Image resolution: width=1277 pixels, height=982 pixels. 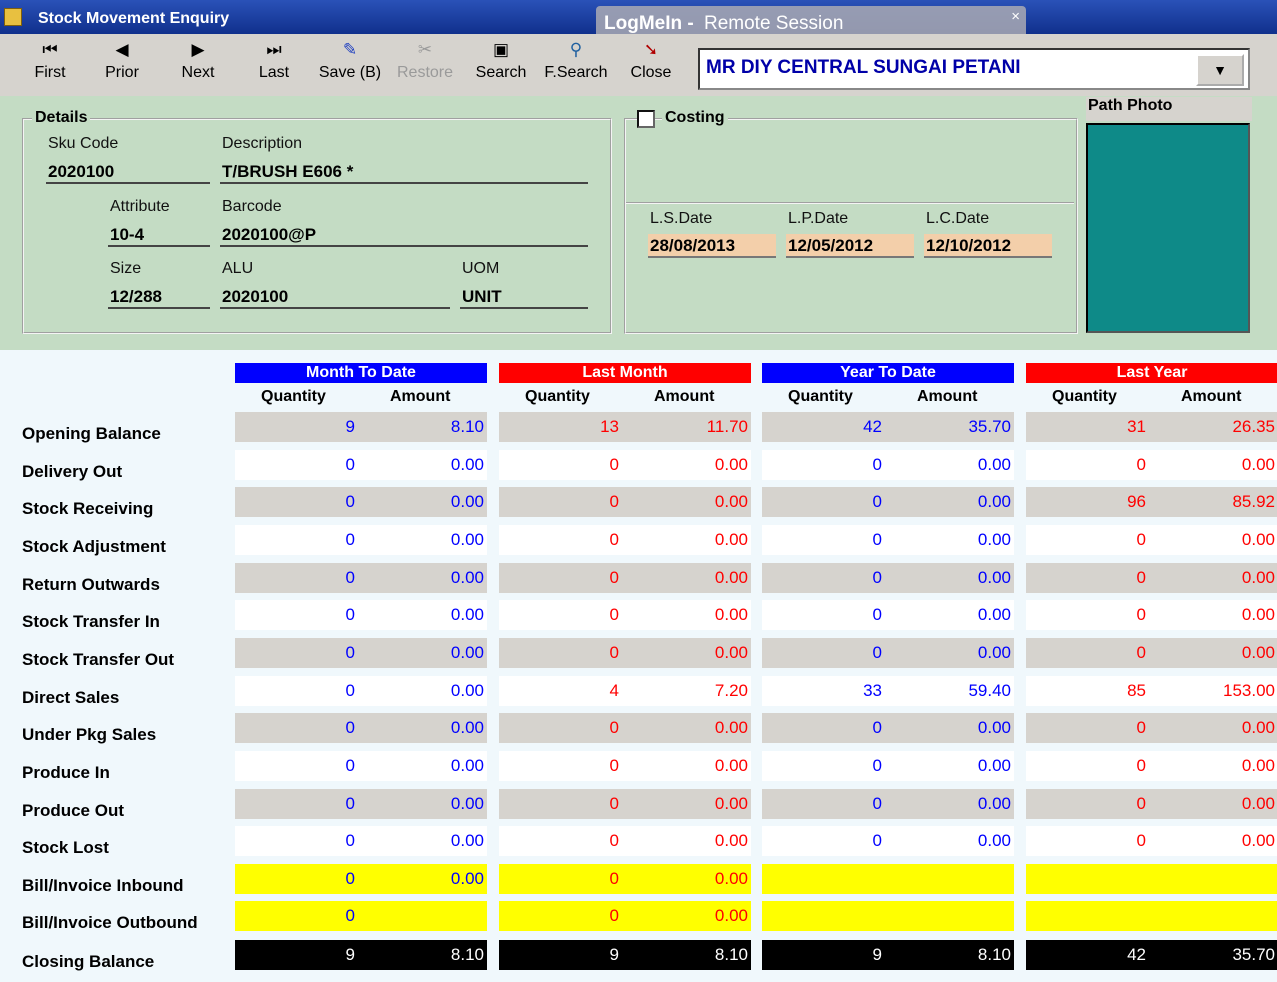 What do you see at coordinates (126, 268) in the screenshot?
I see `size-label: Size` at bounding box center [126, 268].